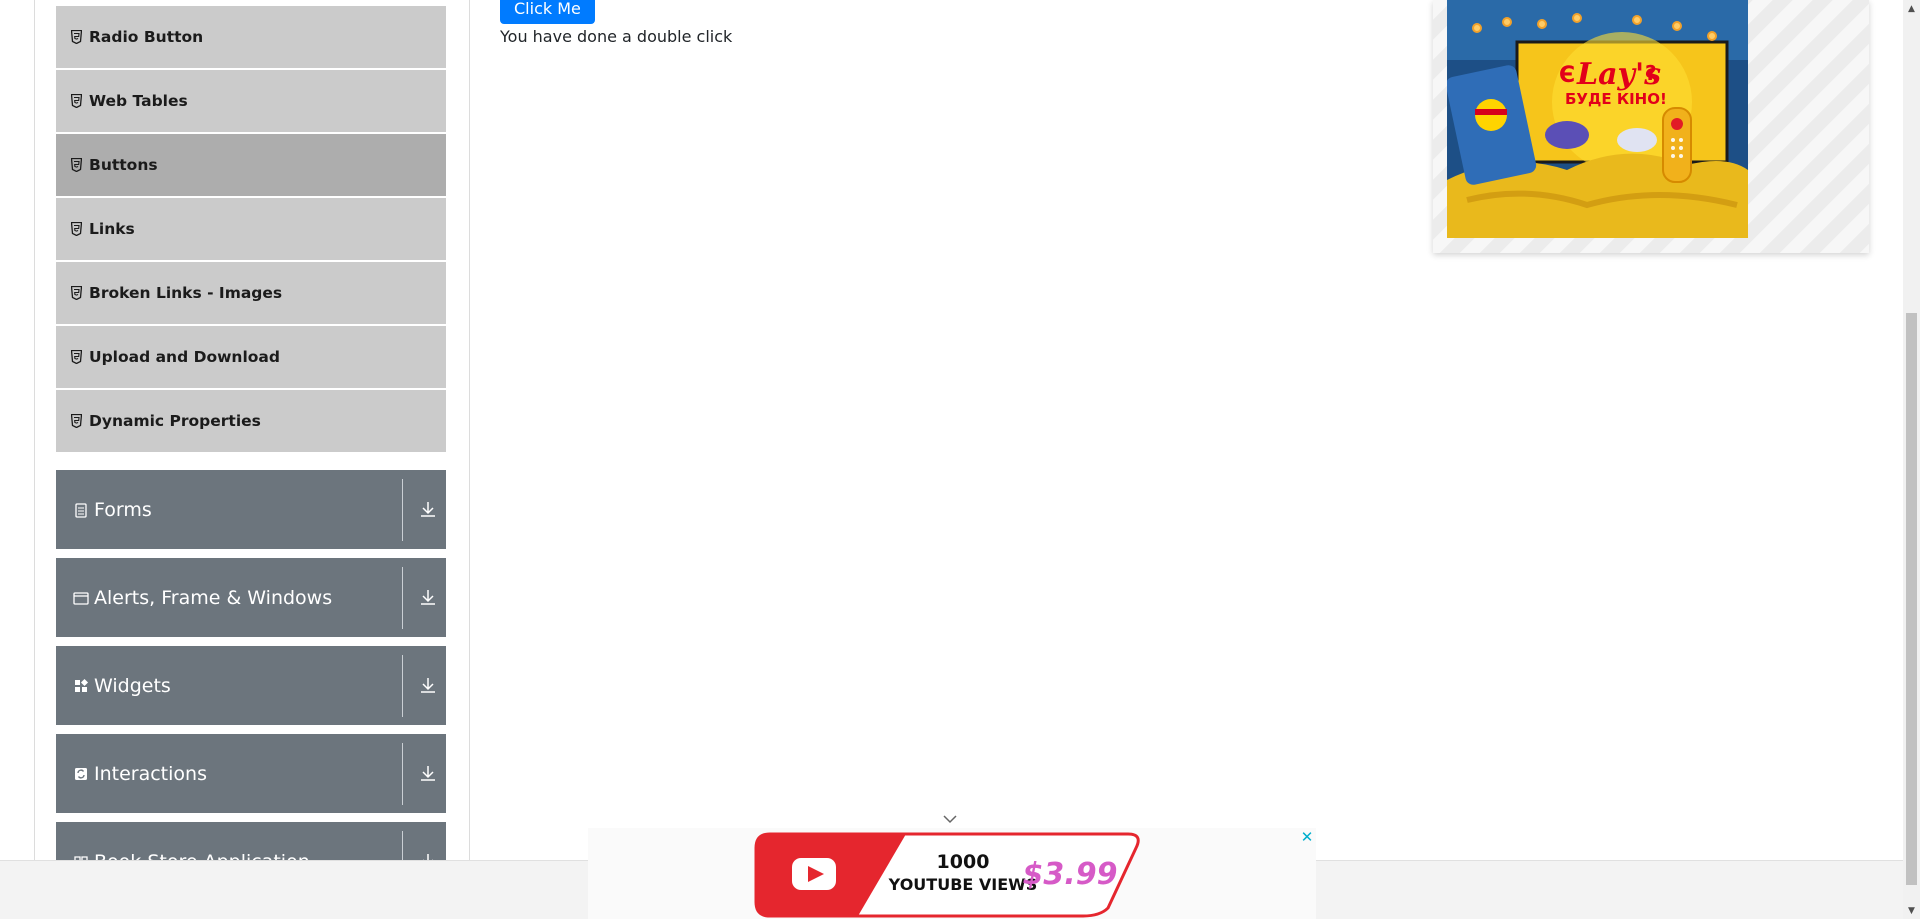  Describe the element at coordinates (963, 862) in the screenshot. I see `banner-line1: 1000` at that location.